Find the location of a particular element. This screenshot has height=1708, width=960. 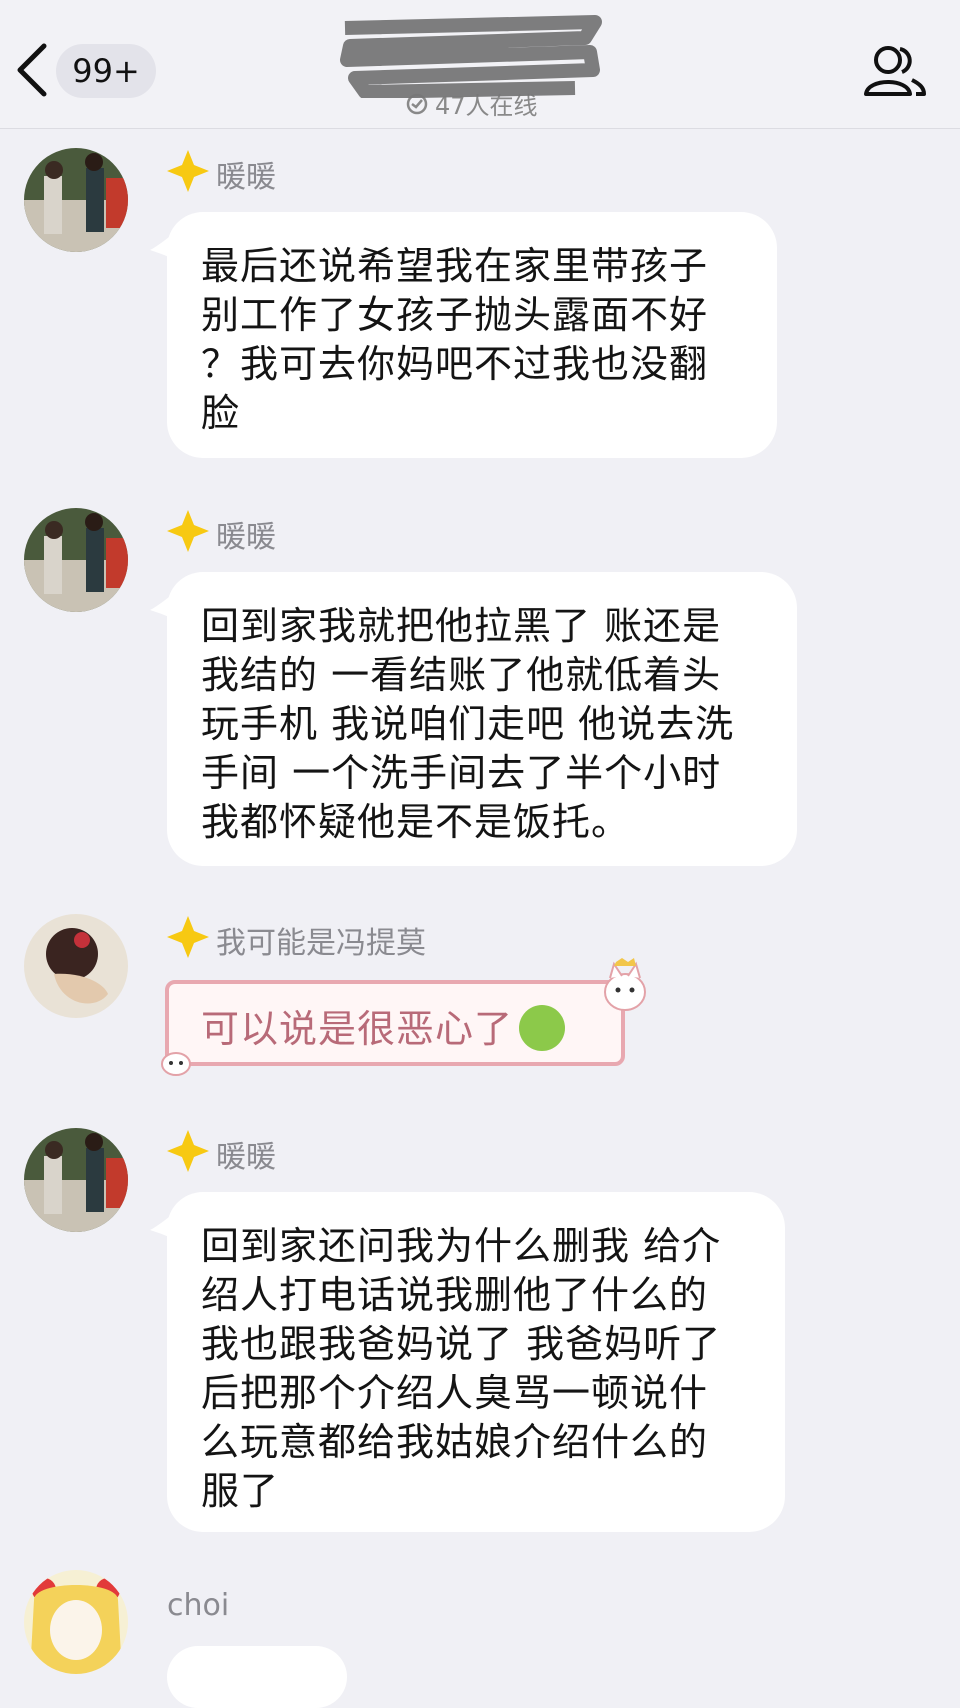

redacted-group-title is located at coordinates (471, 56).